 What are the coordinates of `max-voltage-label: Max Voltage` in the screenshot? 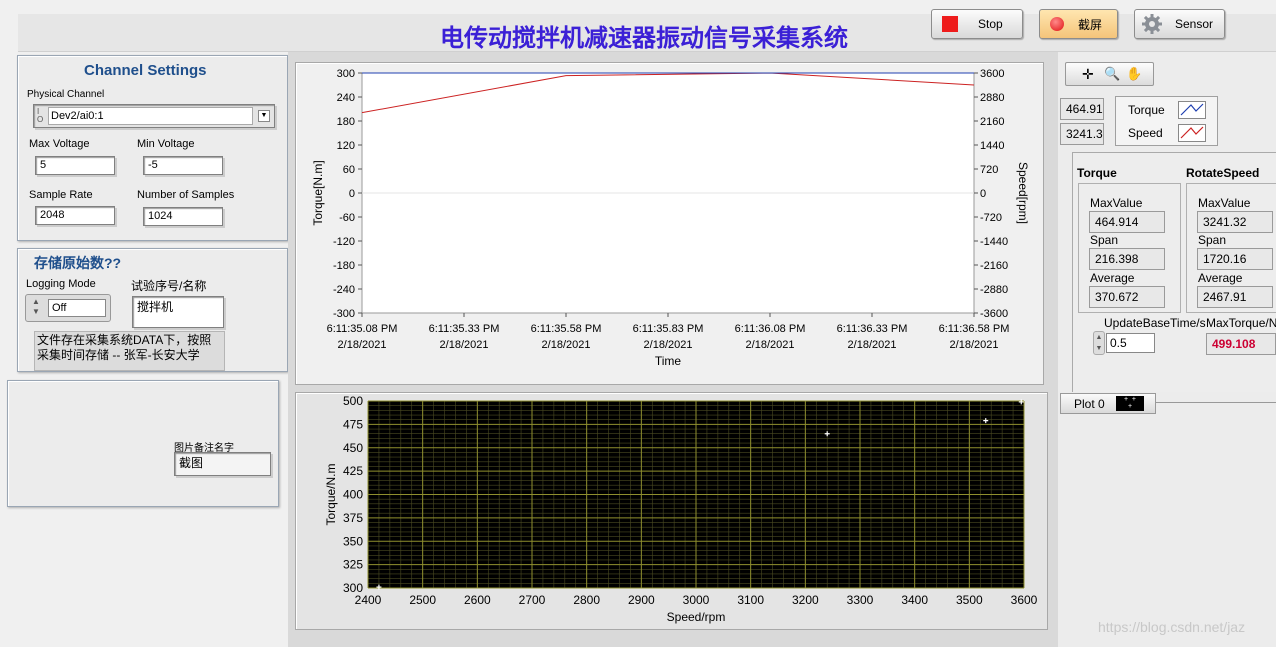 It's located at (59, 144).